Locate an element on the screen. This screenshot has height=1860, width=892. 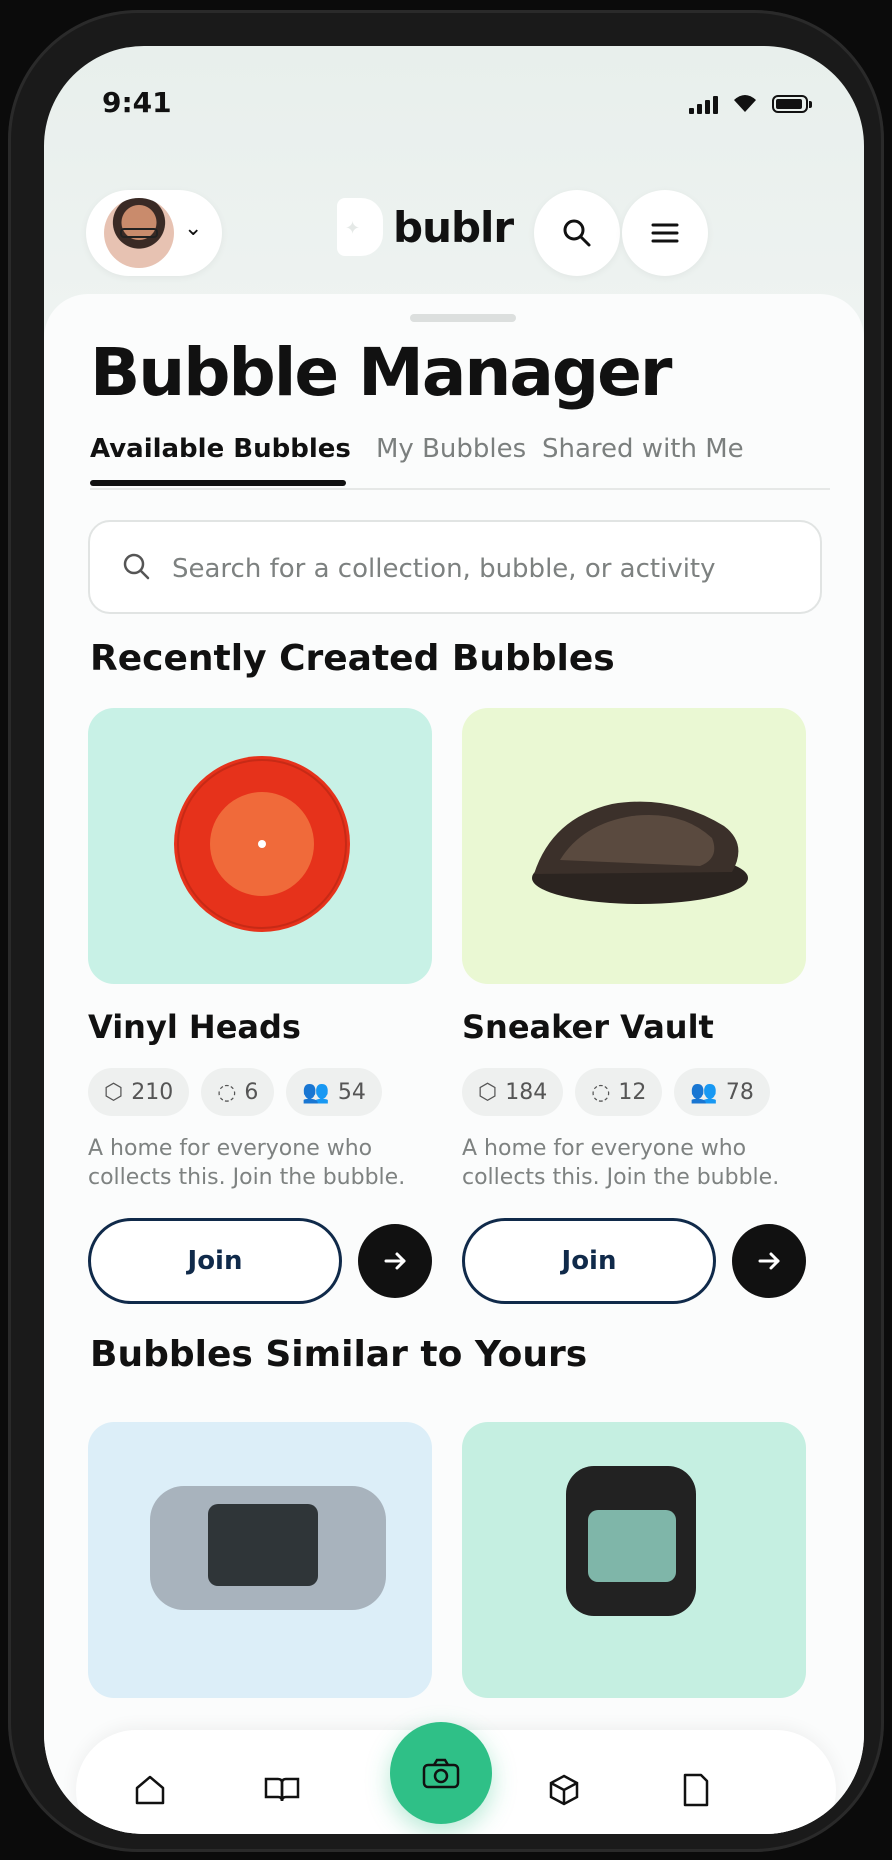
tab-my-bubbles: My Bubbles is located at coordinates (451, 449).